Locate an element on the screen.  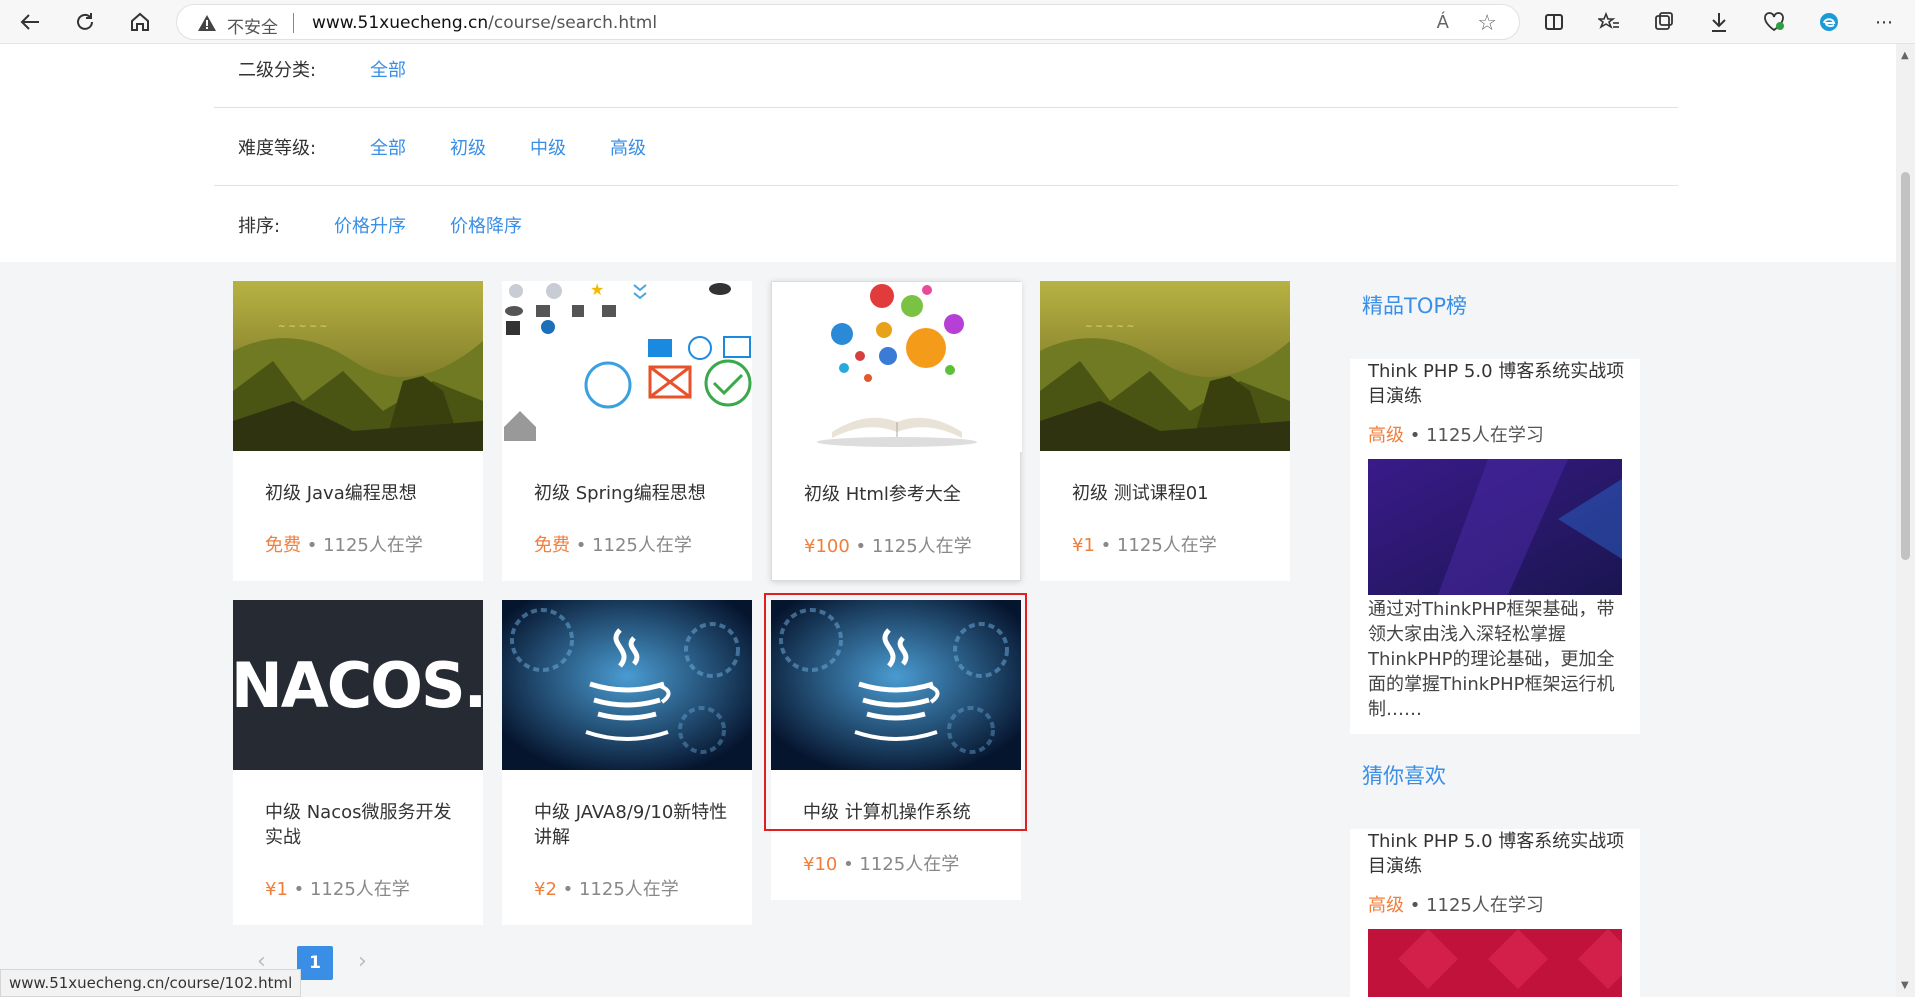
edge-extension-icon is located at coordinates (1829, 22).